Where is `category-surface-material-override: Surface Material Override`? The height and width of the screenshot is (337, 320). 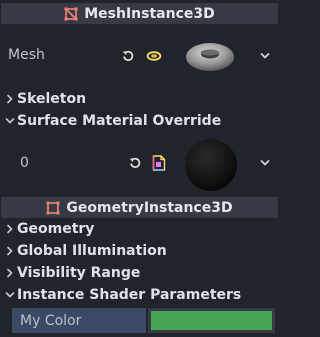
category-surface-material-override: Surface Material Override is located at coordinates (139, 120).